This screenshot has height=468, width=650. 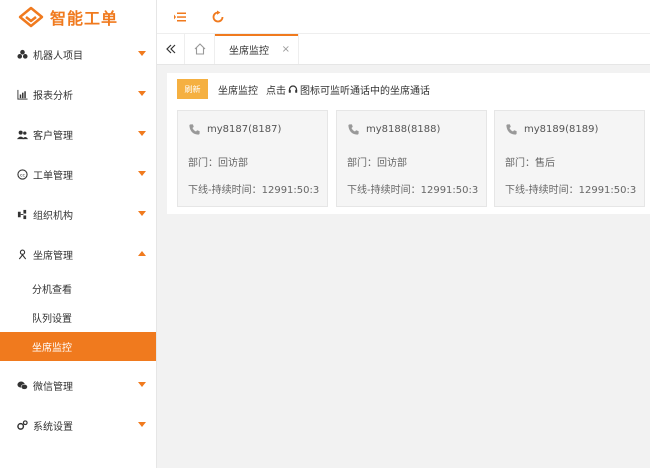 I want to click on collapse-tabs-button, so click(x=171, y=49).